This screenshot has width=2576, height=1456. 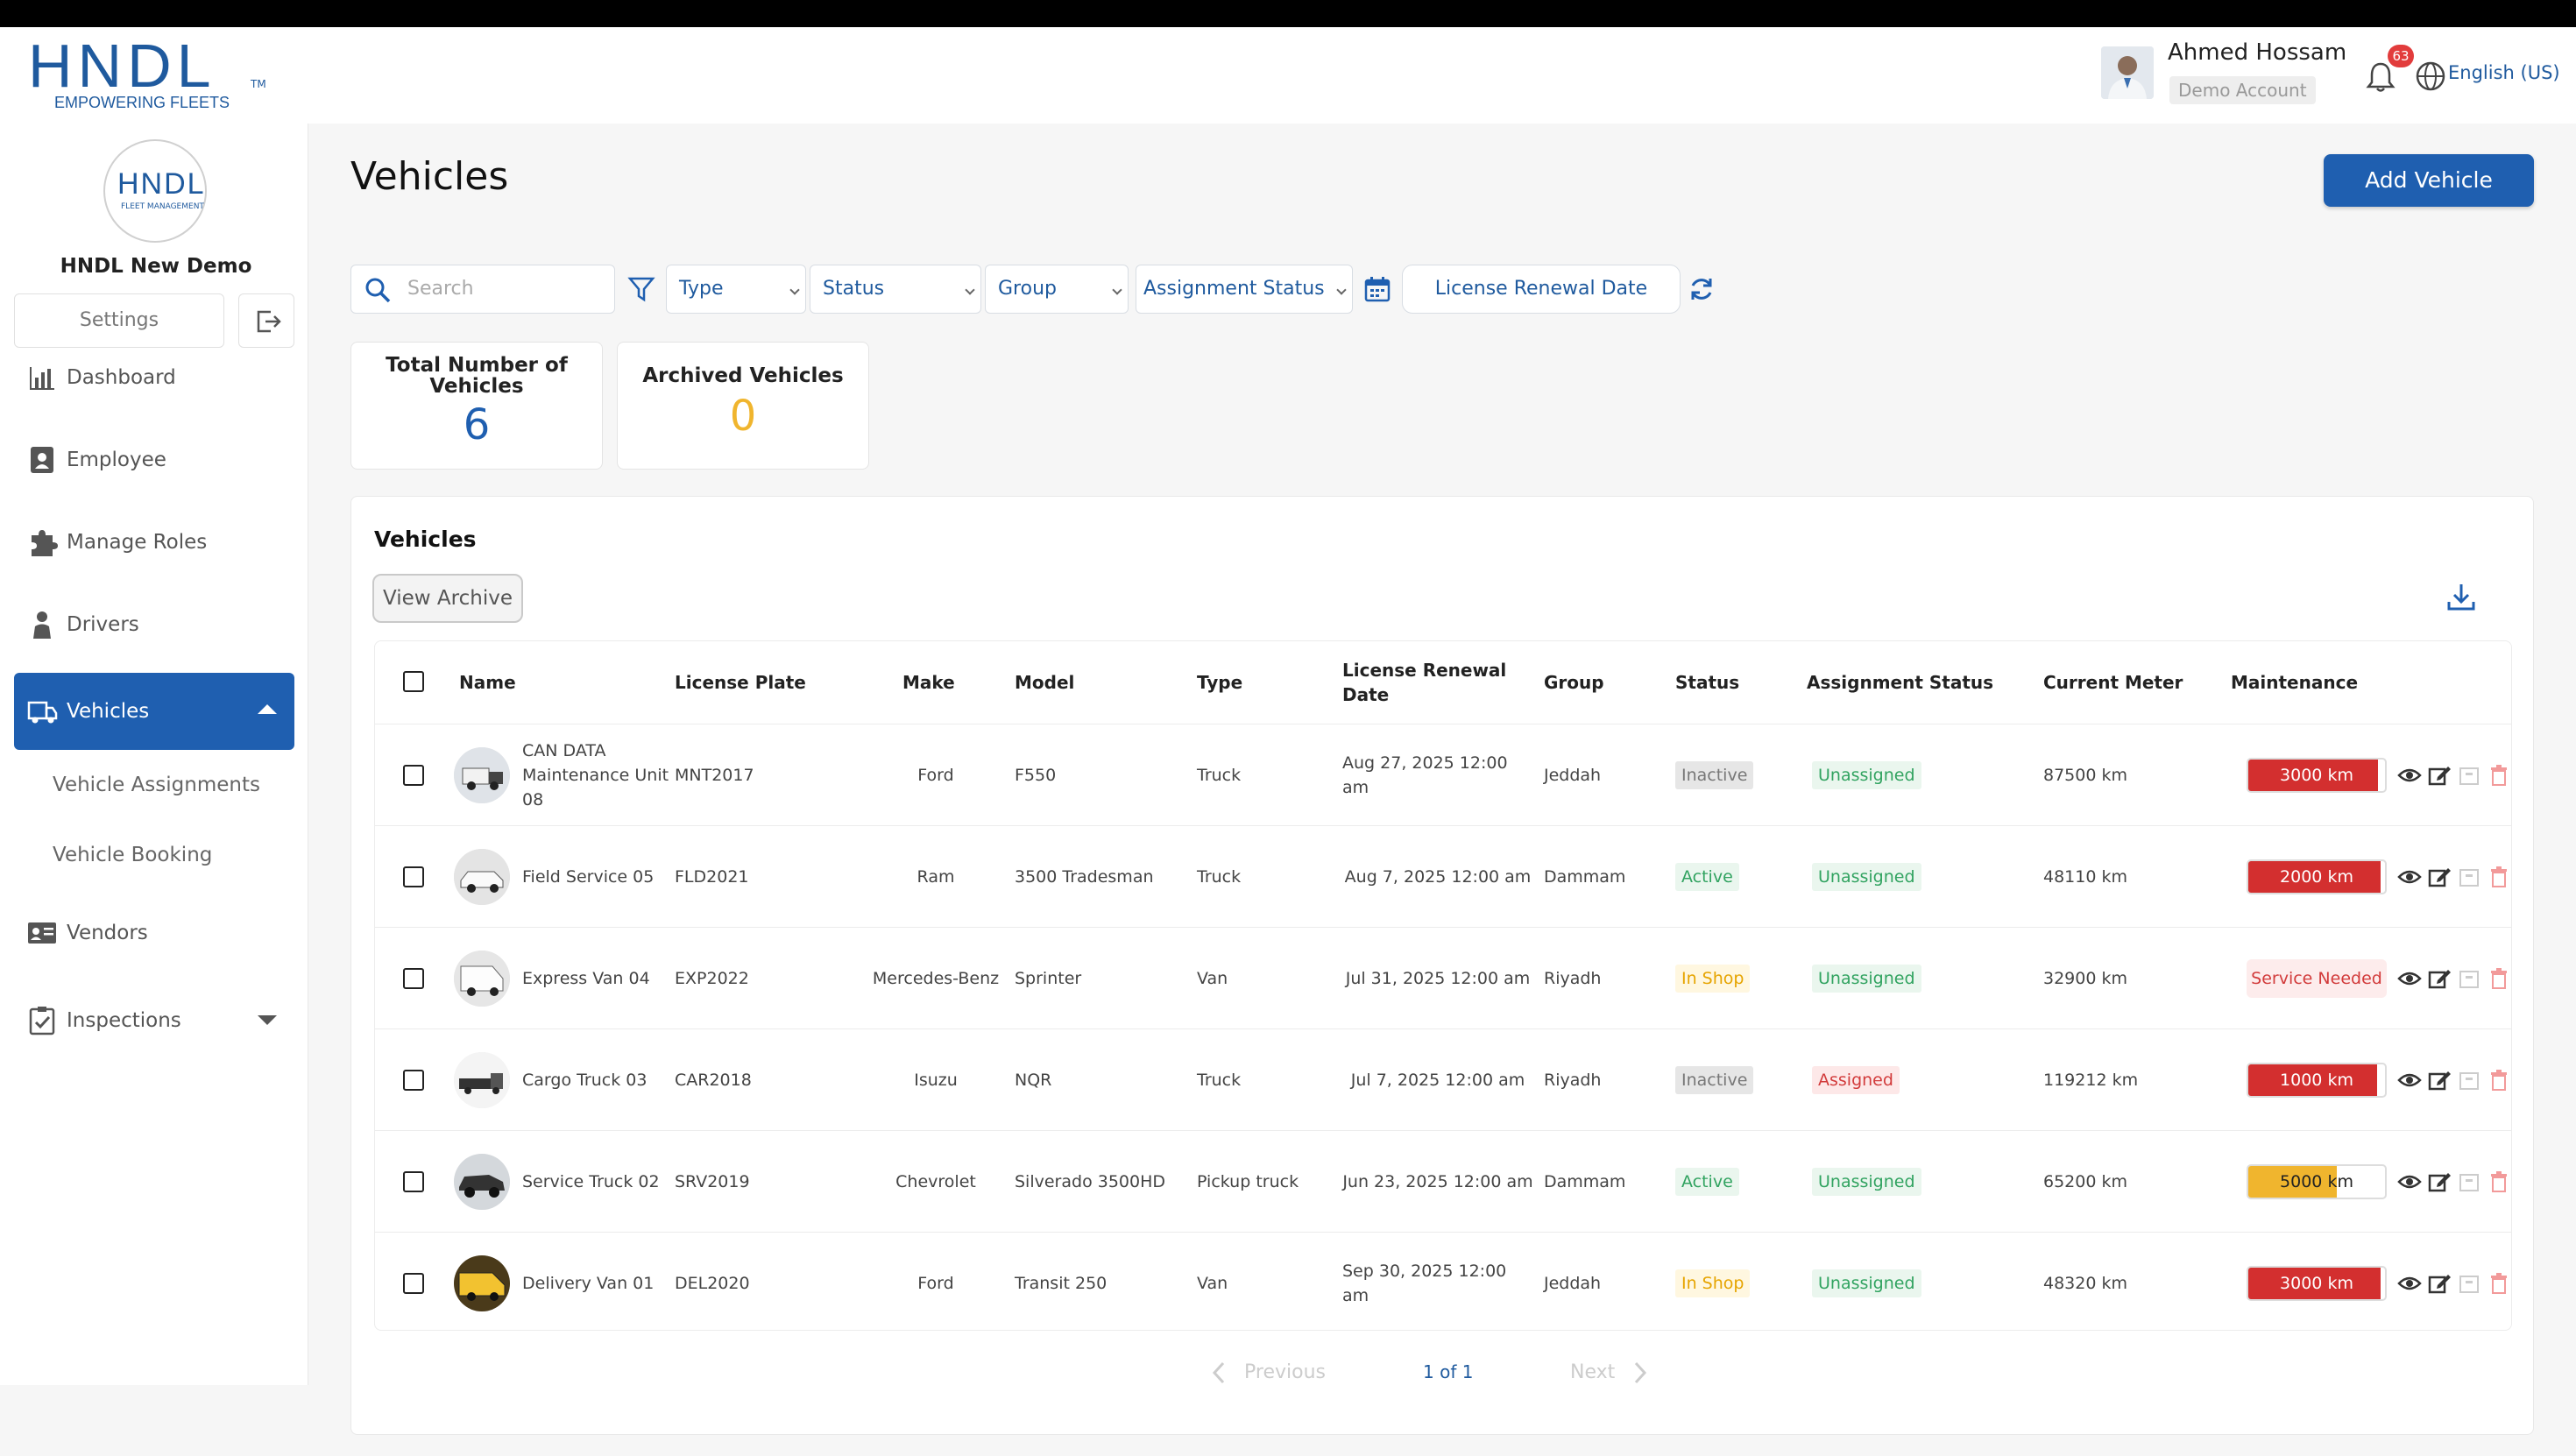 What do you see at coordinates (447, 598) in the screenshot?
I see `view-archive-button: View Archive` at bounding box center [447, 598].